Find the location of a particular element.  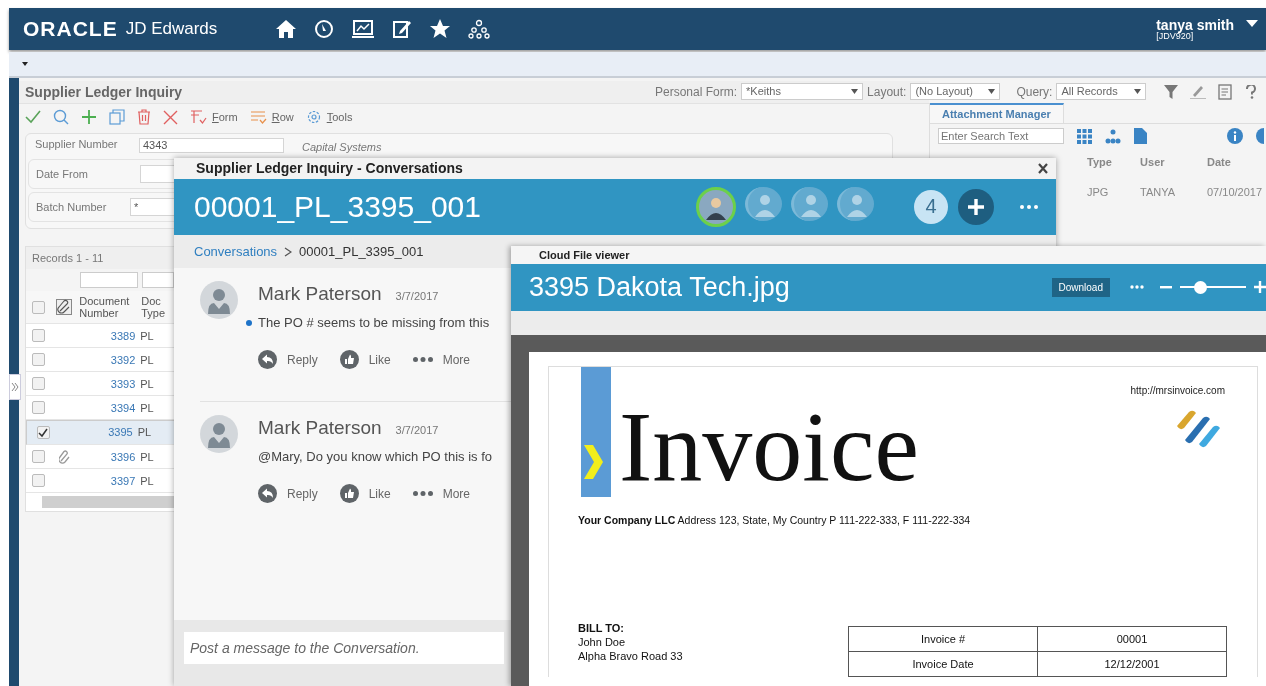

pen-icon is located at coordinates (1198, 92).